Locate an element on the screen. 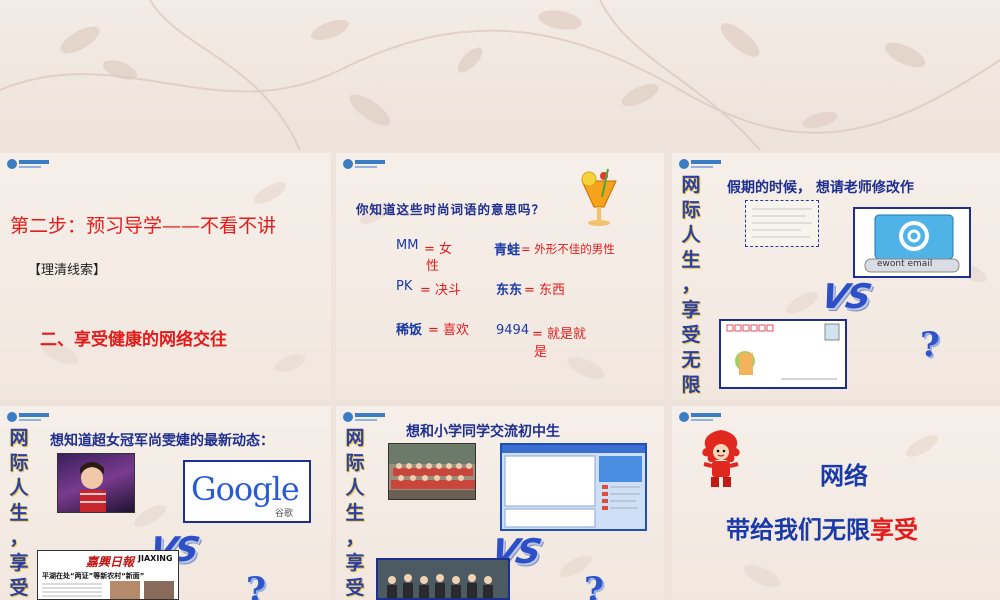  term-frog: 青蛙 is located at coordinates (507, 250).